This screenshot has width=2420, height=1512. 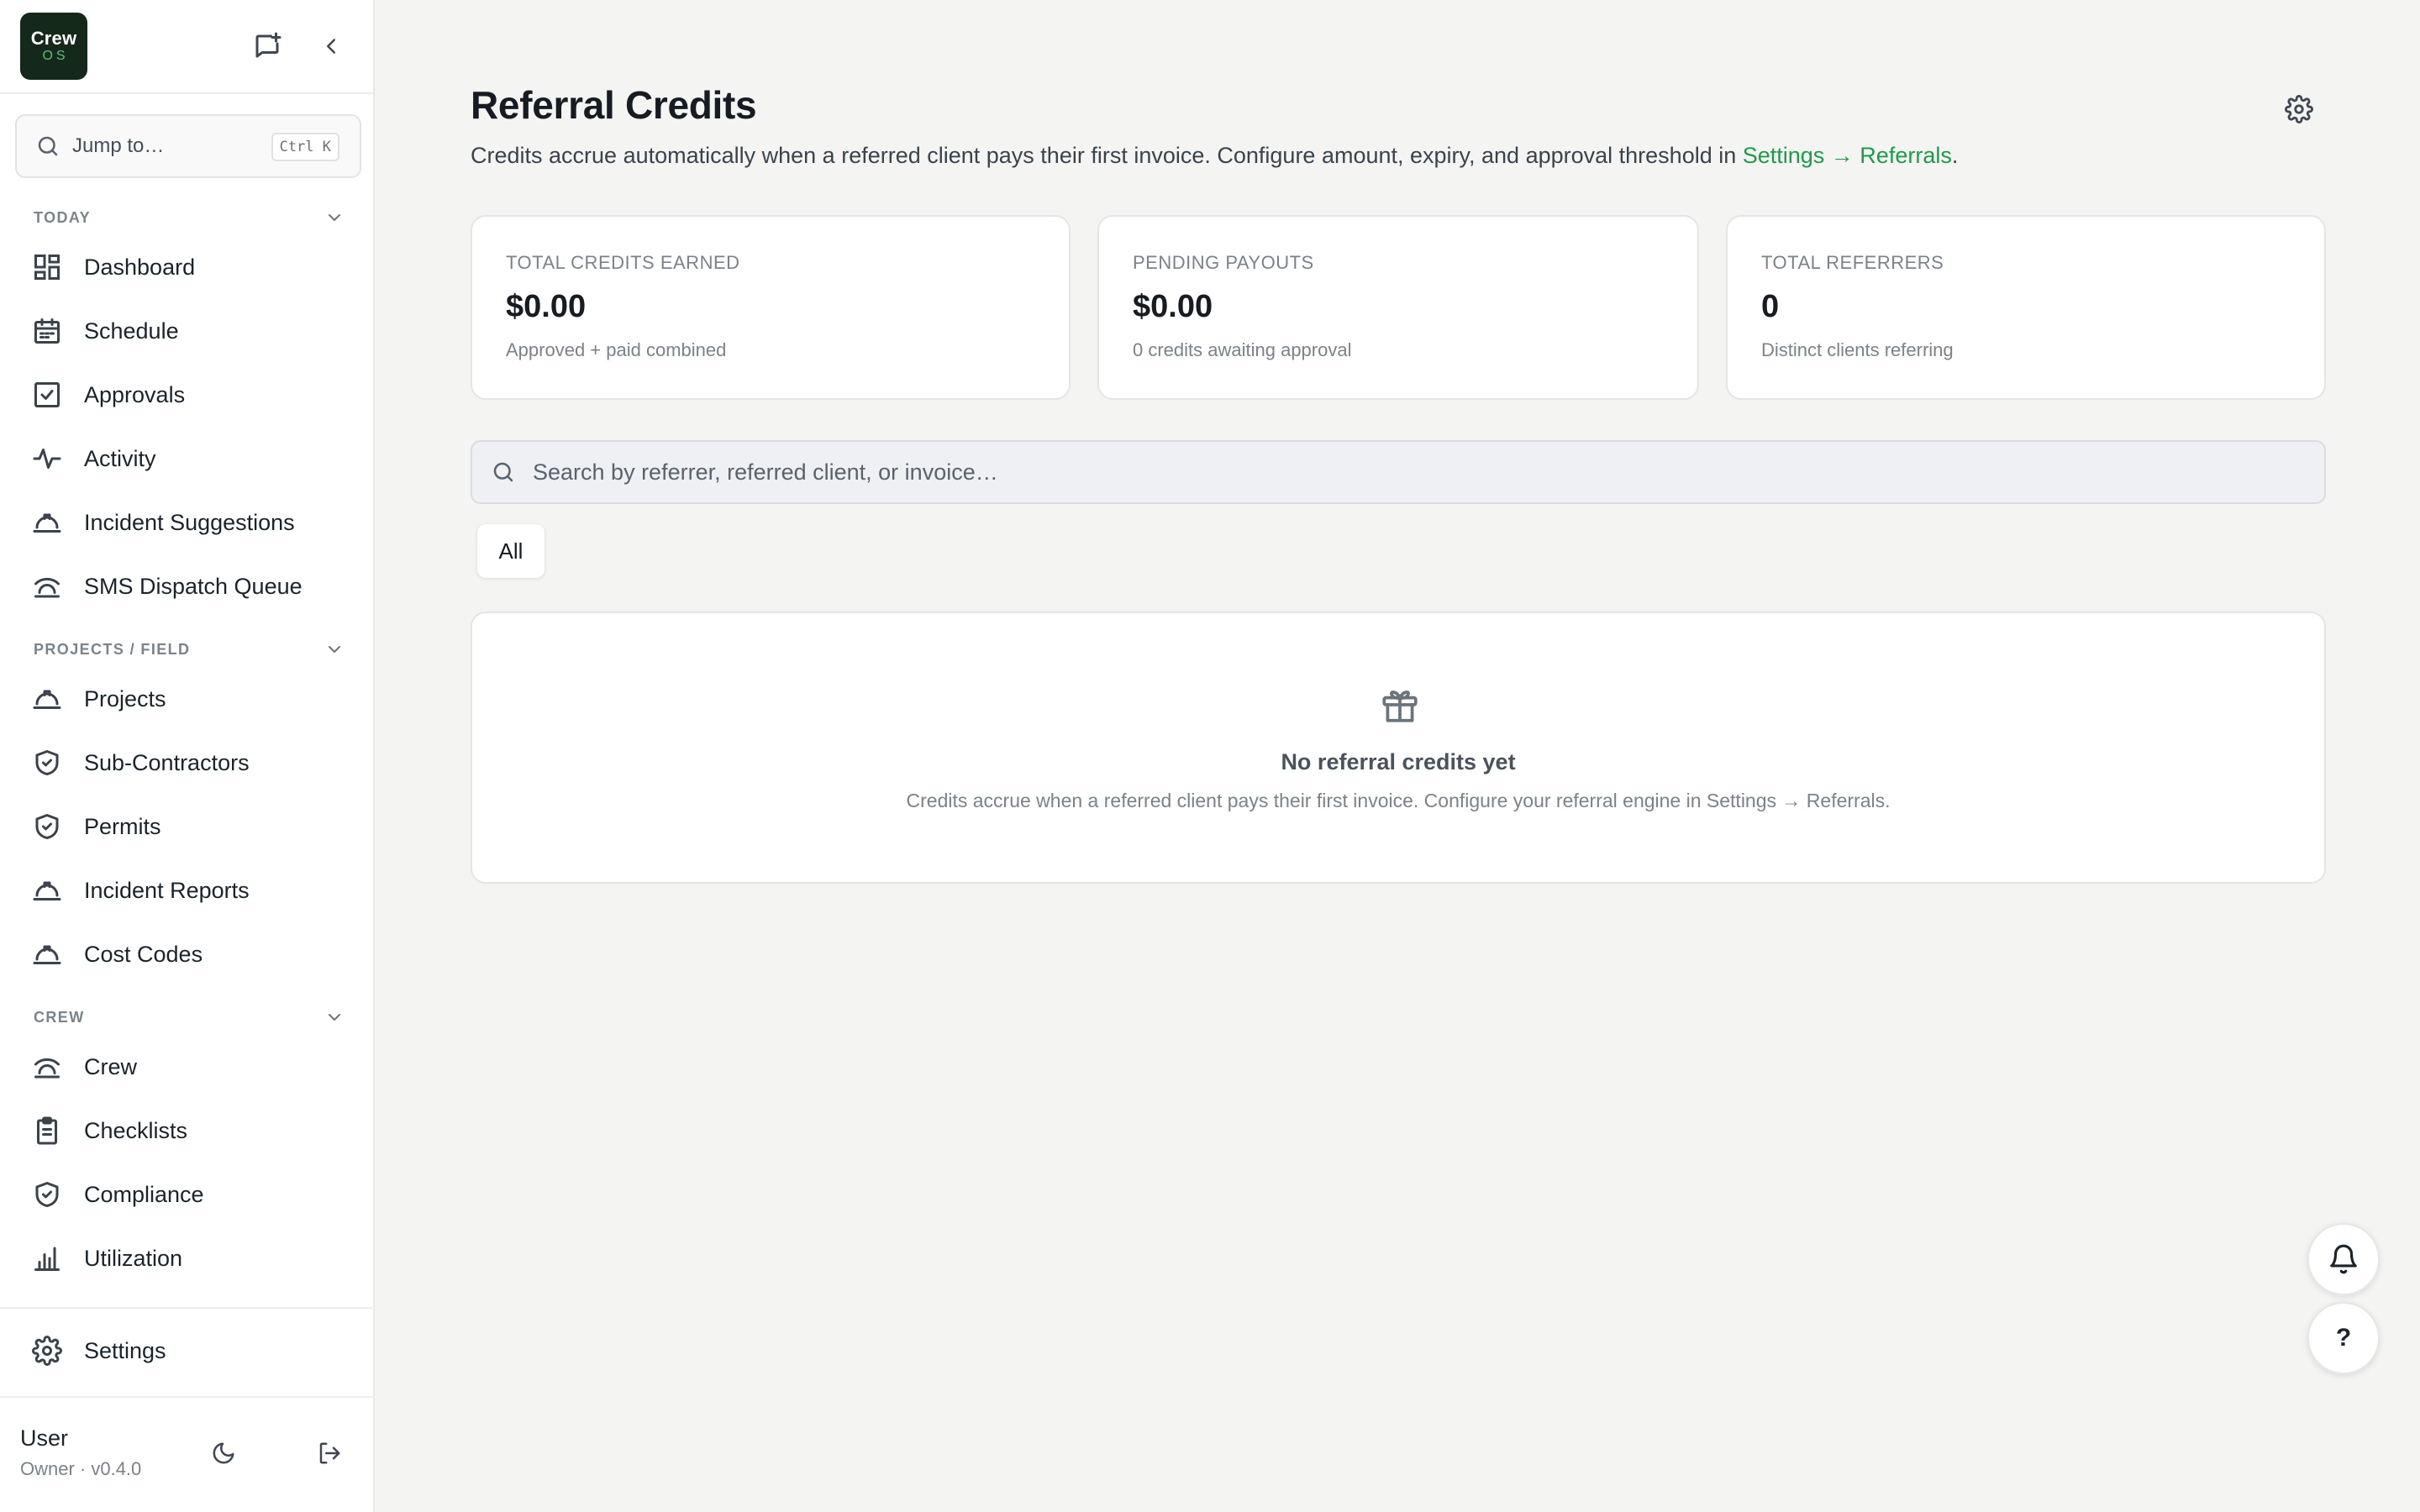 I want to click on referral-search, so click(x=1398, y=472).